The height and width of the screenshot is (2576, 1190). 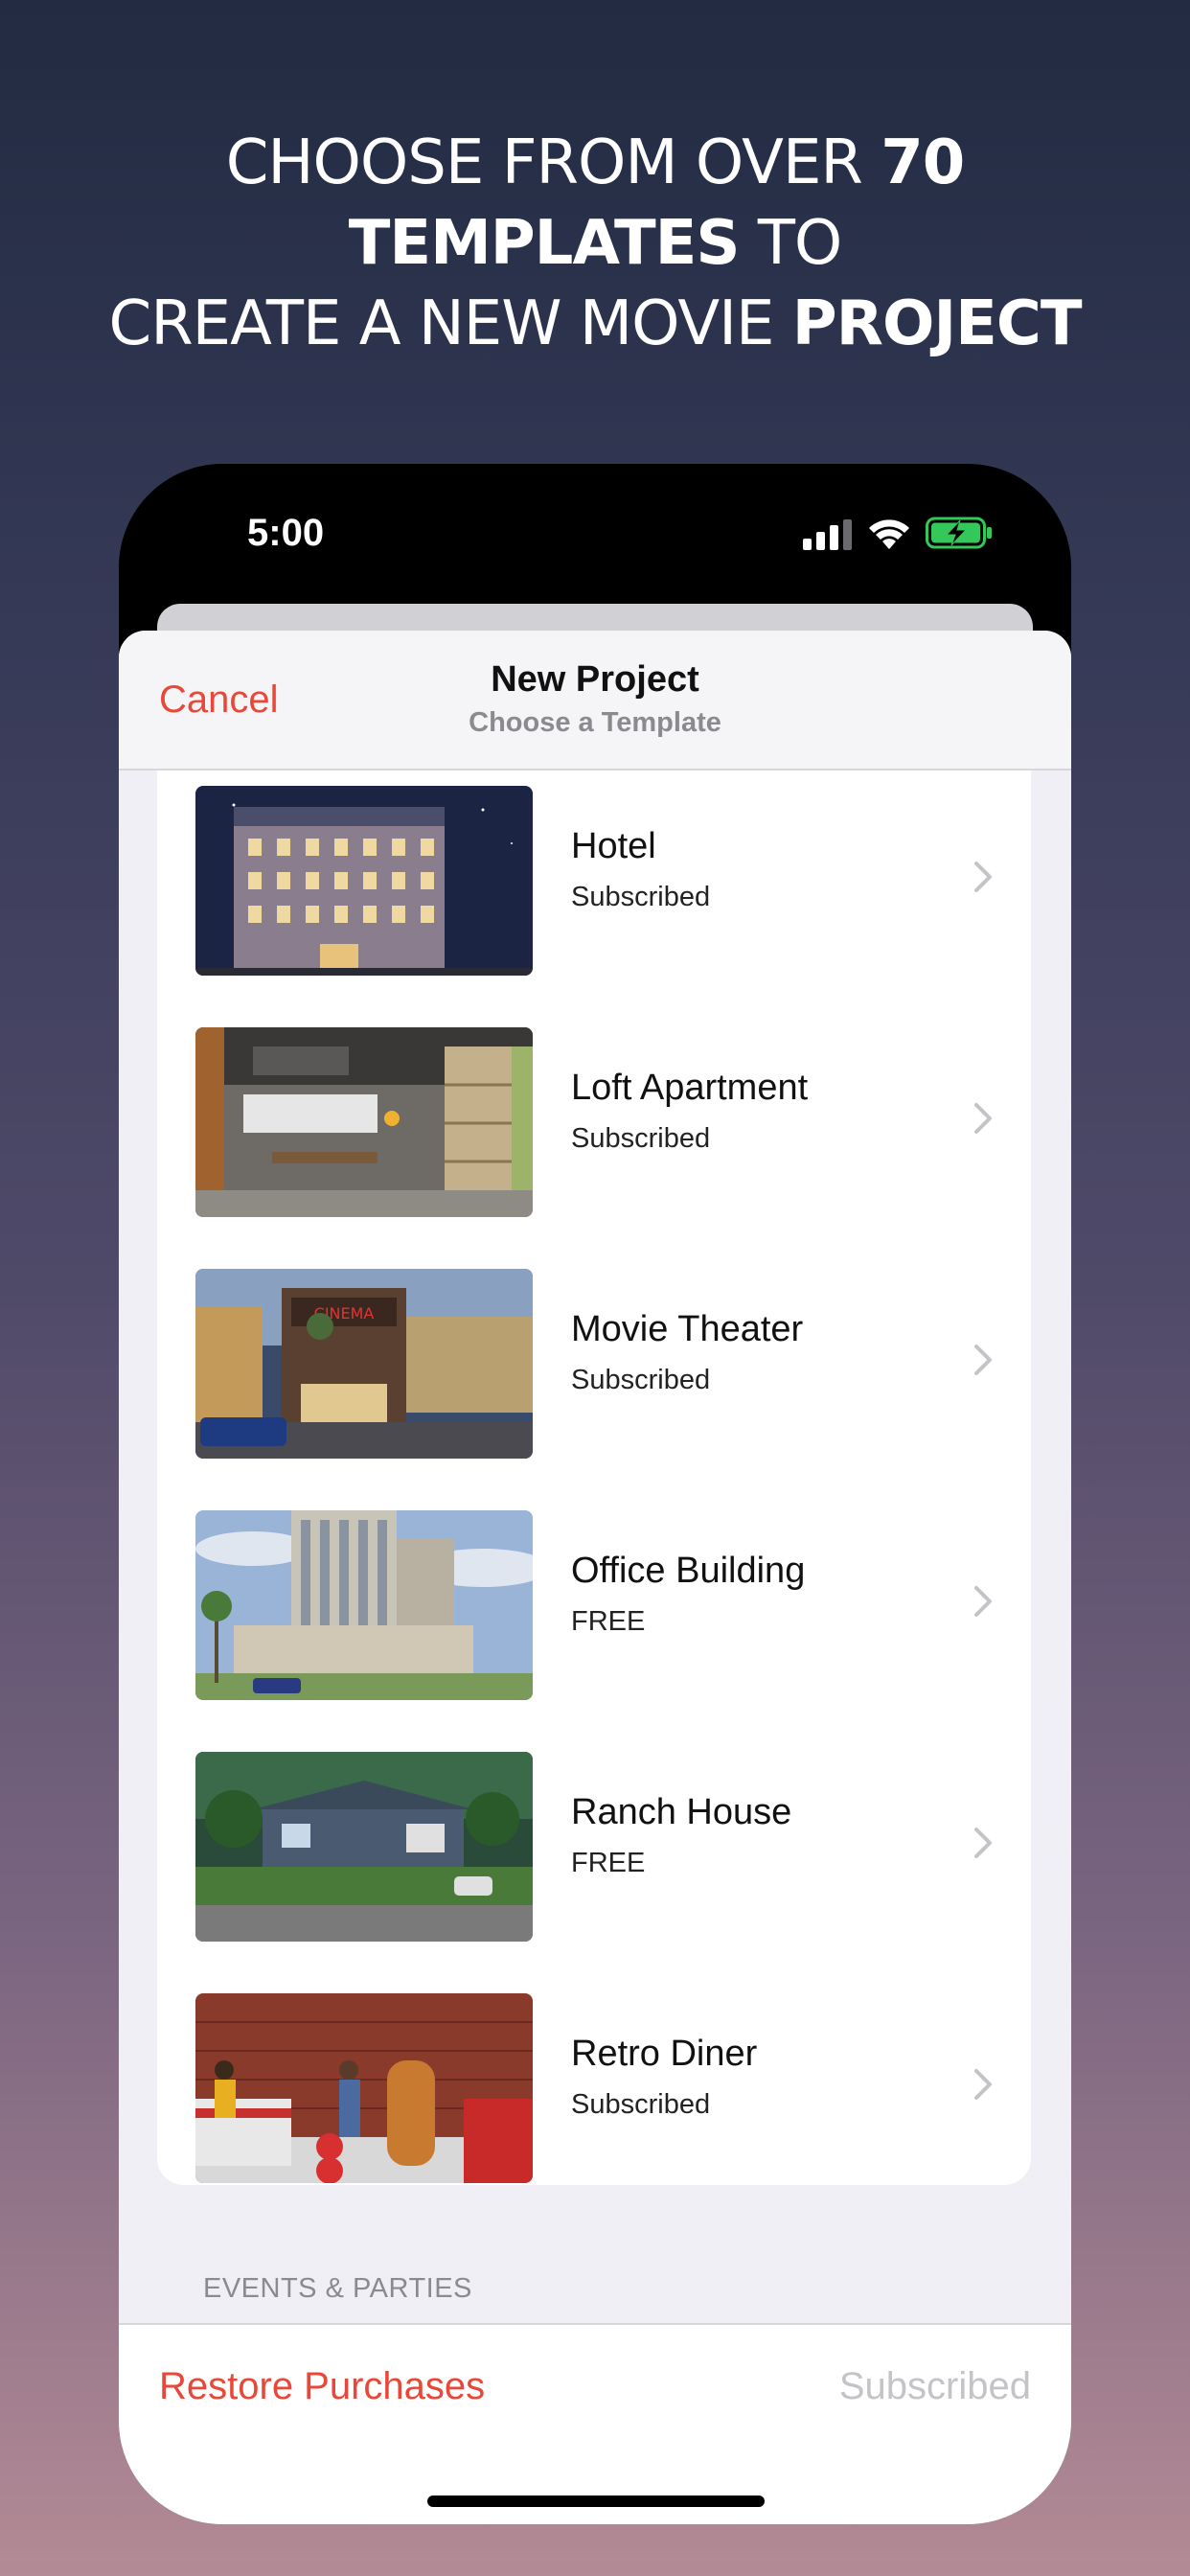 What do you see at coordinates (827, 534) in the screenshot?
I see `cellular-signal-icon` at bounding box center [827, 534].